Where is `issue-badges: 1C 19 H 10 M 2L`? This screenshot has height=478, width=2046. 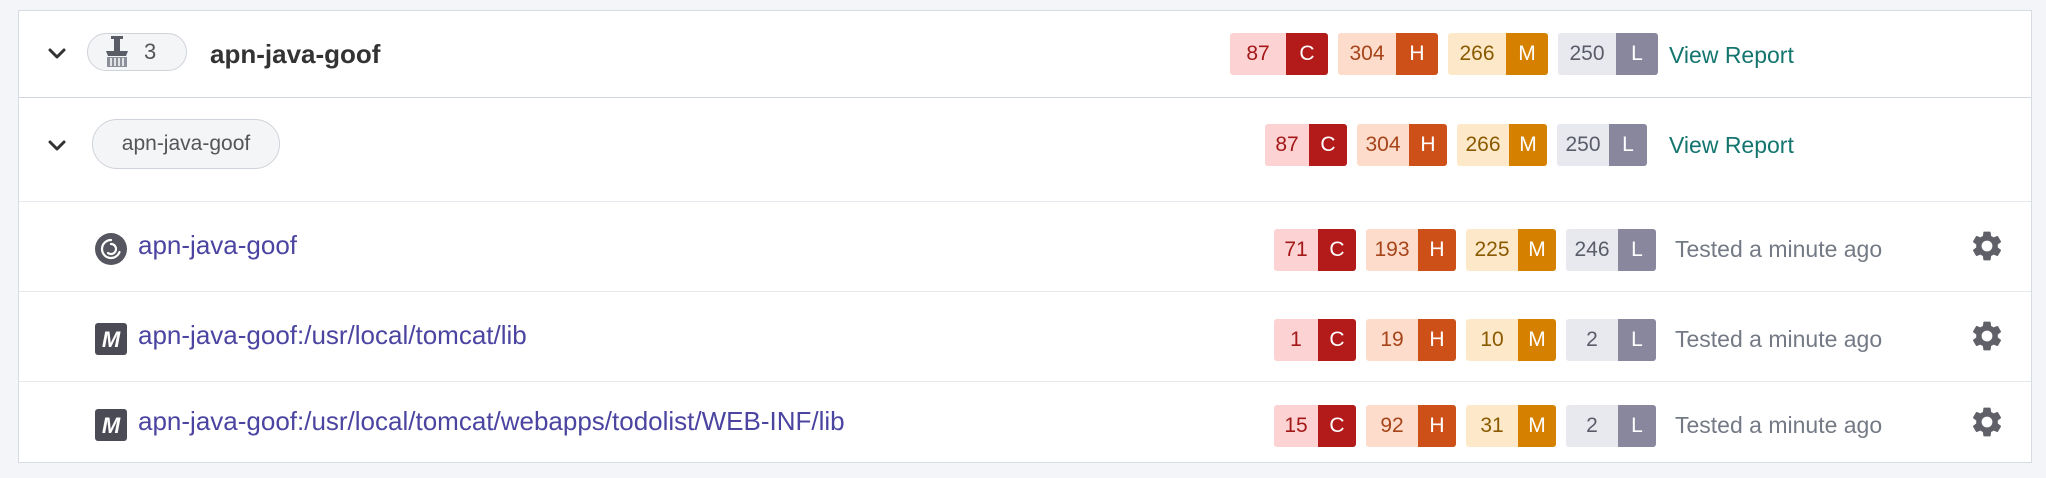
issue-badges: 1C 19 H 10 M 2L is located at coordinates (1470, 340).